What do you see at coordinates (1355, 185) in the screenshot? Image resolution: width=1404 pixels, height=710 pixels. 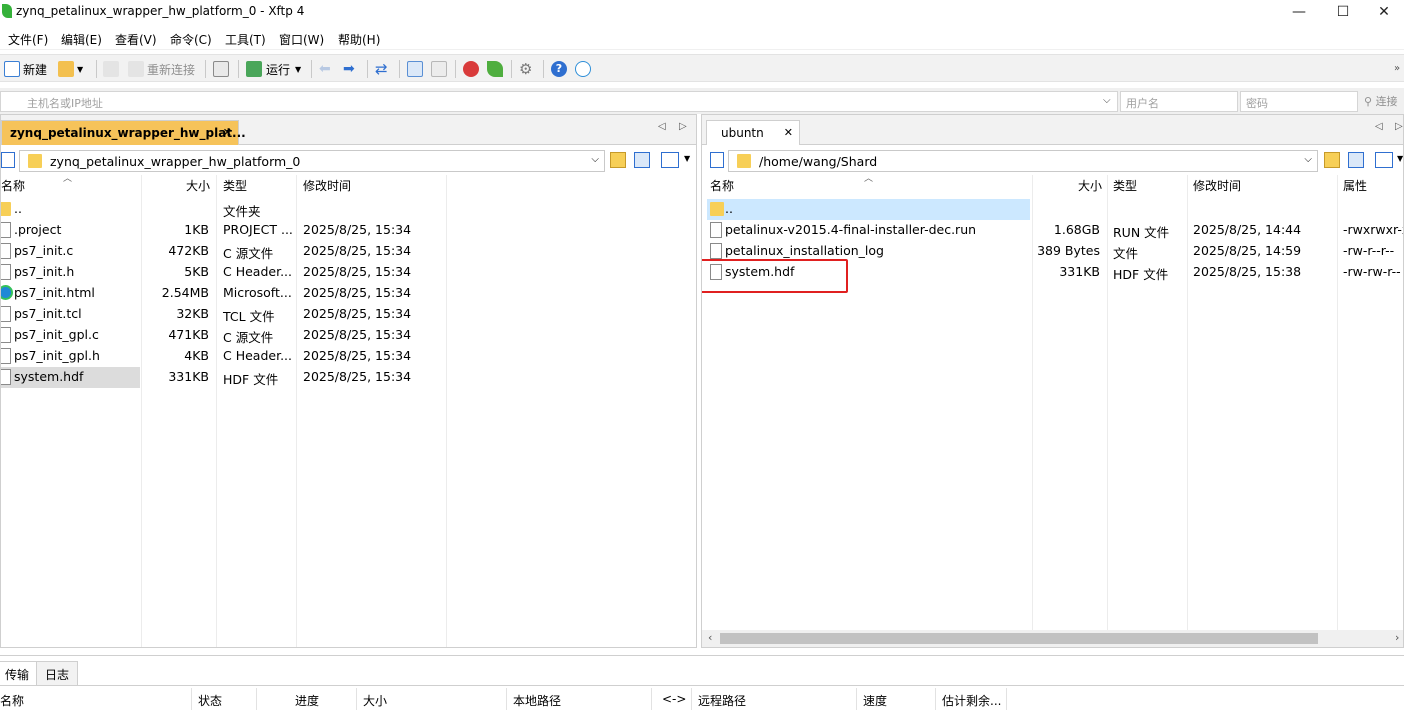 I see `col-attributes: 属性` at bounding box center [1355, 185].